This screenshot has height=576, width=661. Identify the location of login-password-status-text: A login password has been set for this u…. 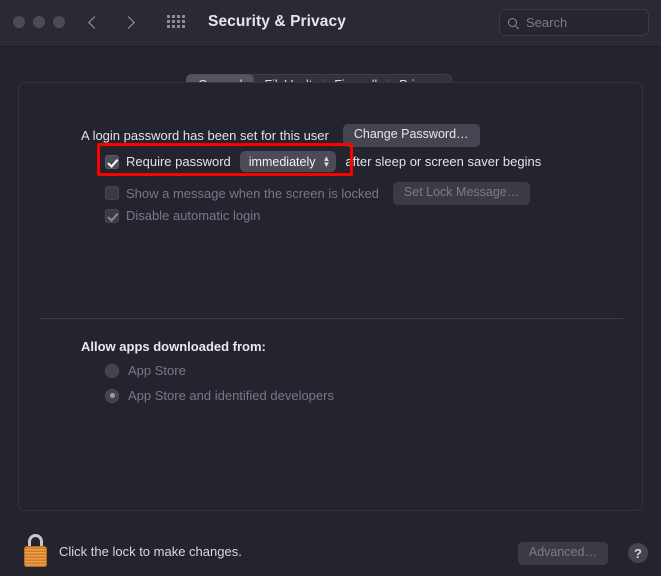
(205, 135).